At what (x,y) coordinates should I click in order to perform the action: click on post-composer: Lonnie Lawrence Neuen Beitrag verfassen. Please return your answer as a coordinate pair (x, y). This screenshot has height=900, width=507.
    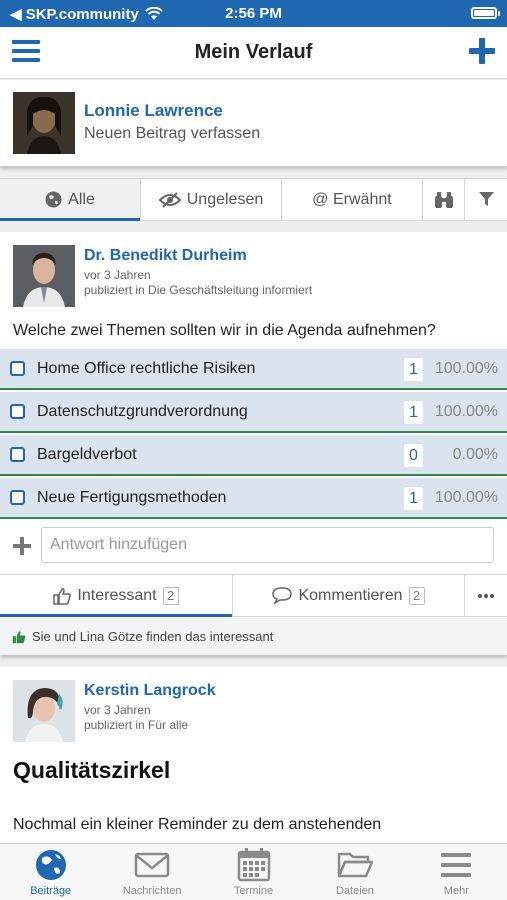
    Looking at the image, I should click on (253, 123).